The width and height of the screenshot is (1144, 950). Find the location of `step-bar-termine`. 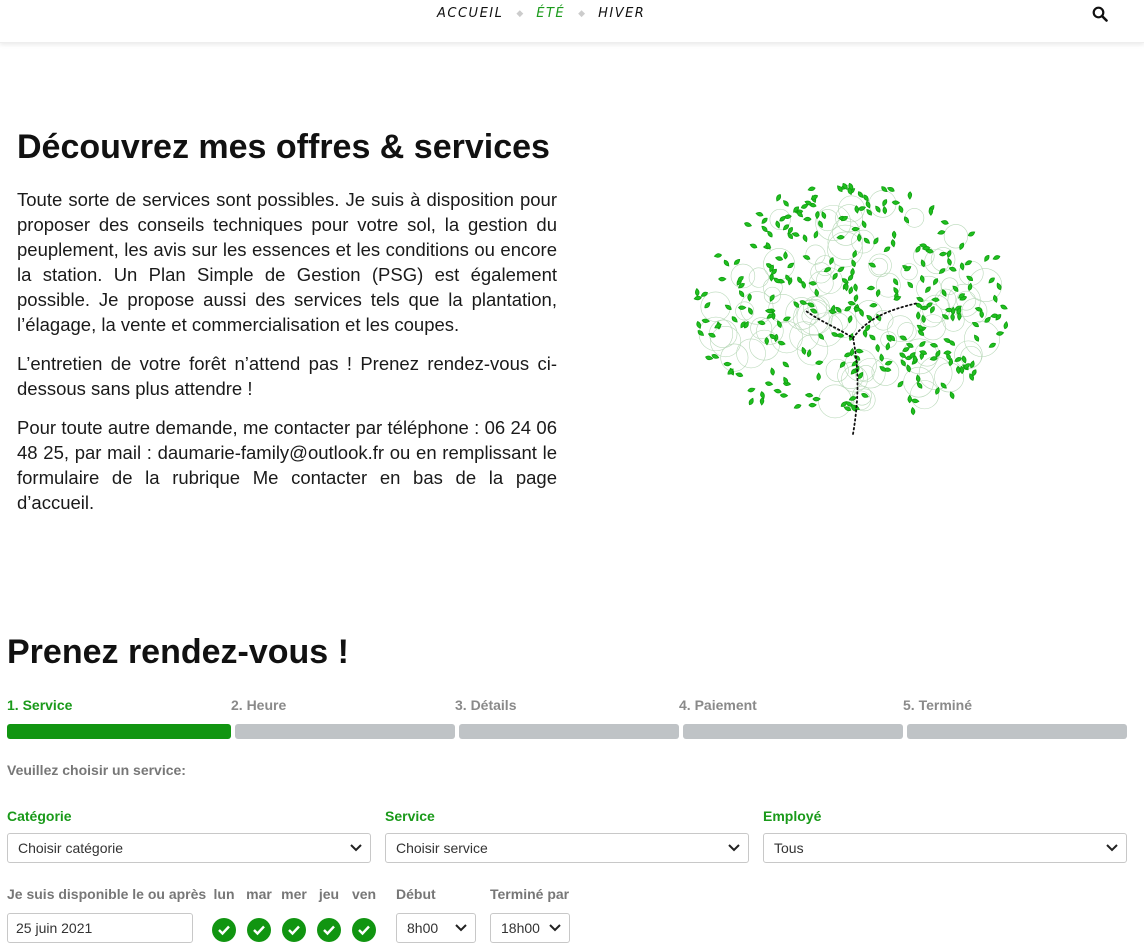

step-bar-termine is located at coordinates (1017, 731).